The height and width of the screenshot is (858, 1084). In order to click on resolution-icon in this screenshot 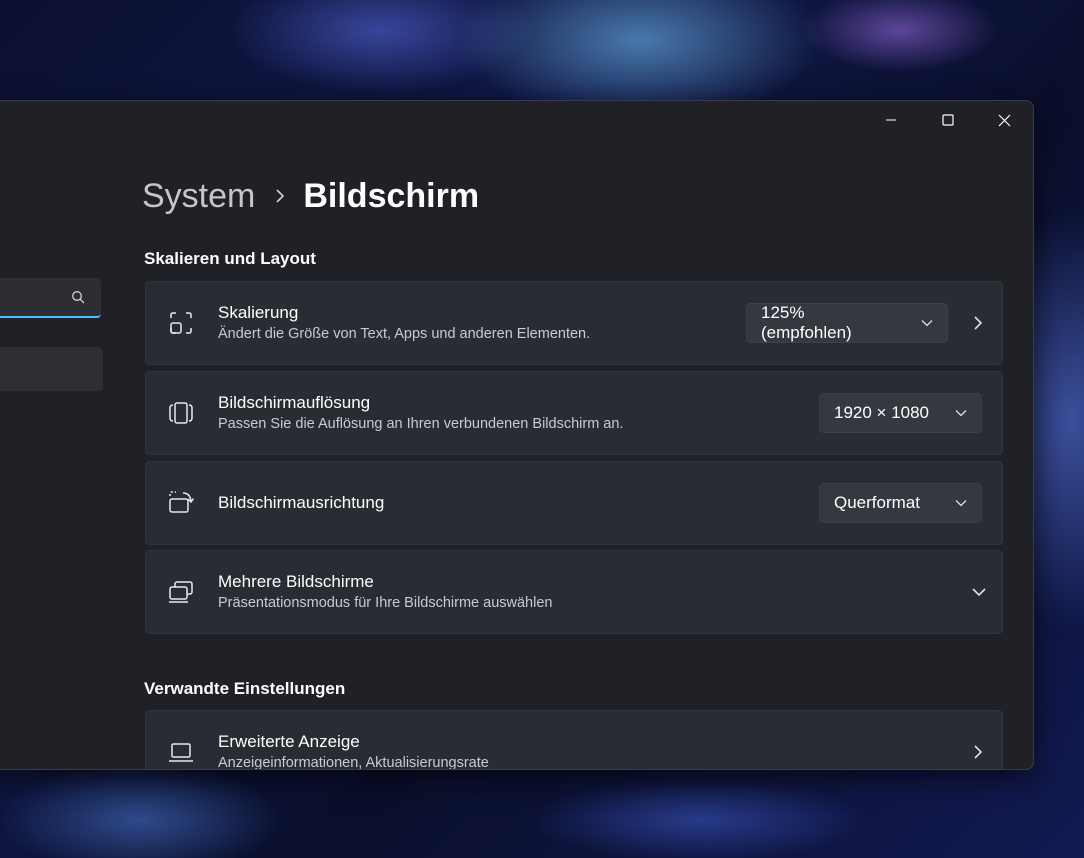, I will do `click(181, 413)`.